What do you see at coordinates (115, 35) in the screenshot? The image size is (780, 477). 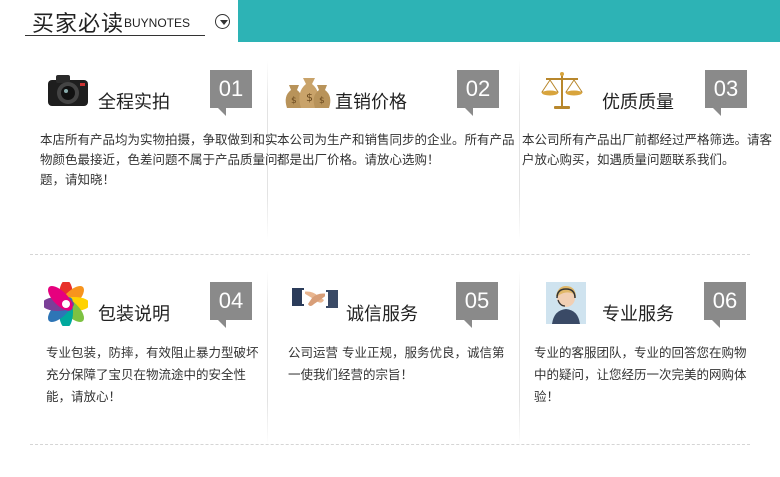 I see `title-underline` at bounding box center [115, 35].